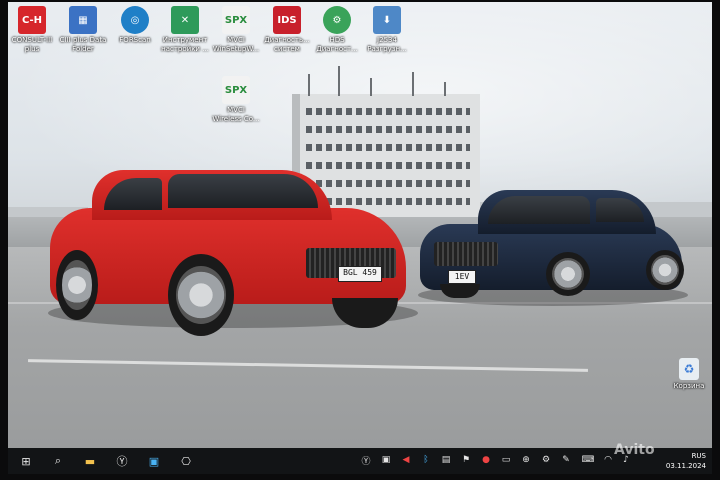  Describe the element at coordinates (588, 460) in the screenshot. I see `keyboard-icon: ⌨` at that location.